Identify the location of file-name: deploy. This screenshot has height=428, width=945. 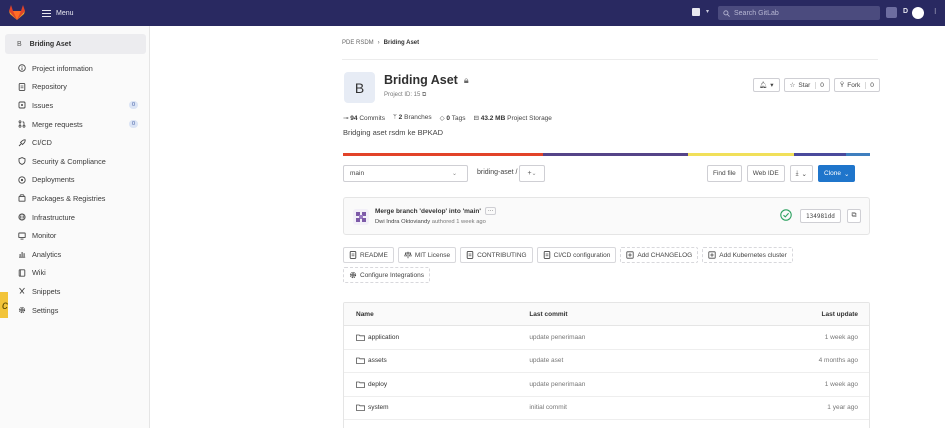
(377, 384).